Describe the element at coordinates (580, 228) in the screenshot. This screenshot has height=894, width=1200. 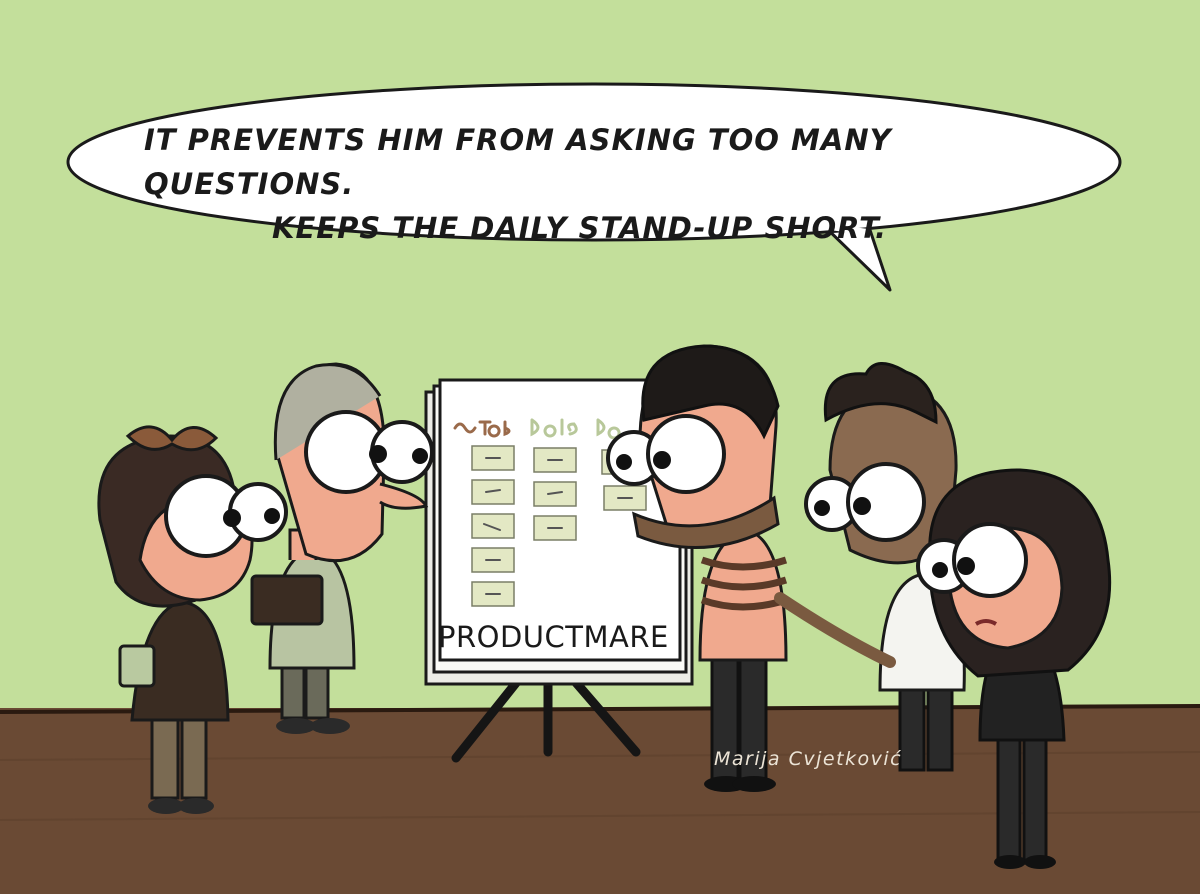
I see `speech-line-2: KEEPS THE DAILY STAND-UP SHORT.` at that location.